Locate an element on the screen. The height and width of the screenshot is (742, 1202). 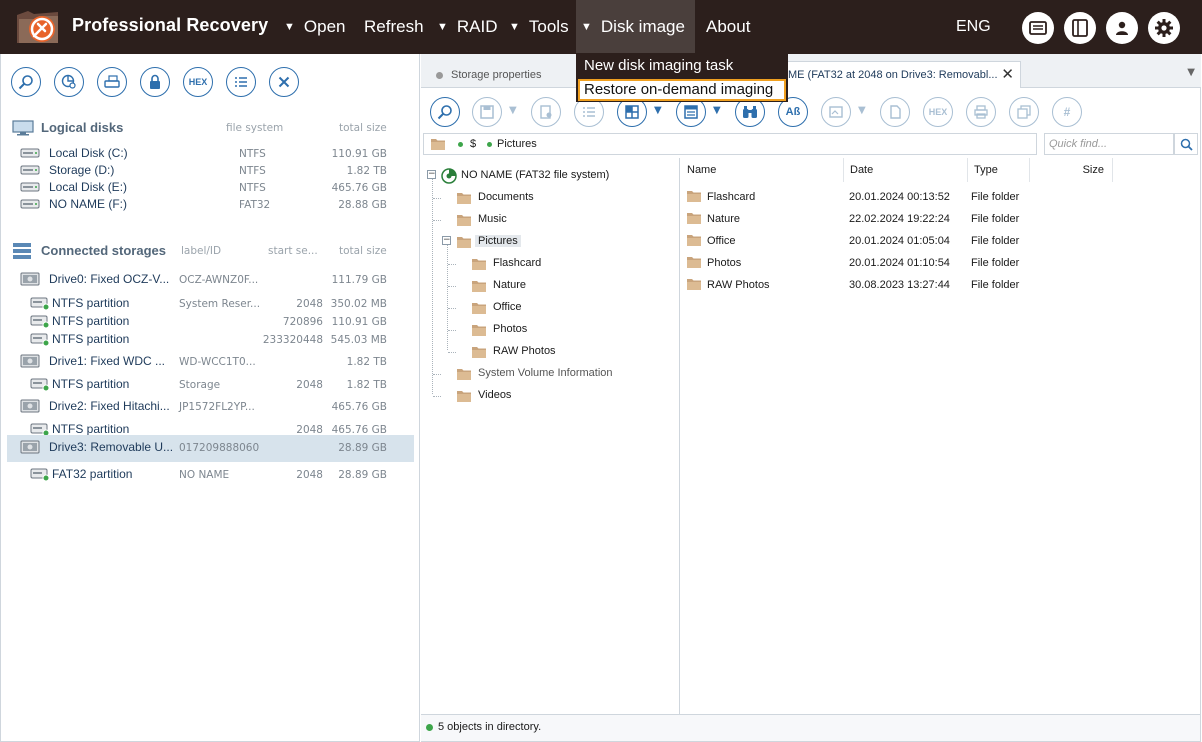
path-root: $ is located at coordinates (473, 144).